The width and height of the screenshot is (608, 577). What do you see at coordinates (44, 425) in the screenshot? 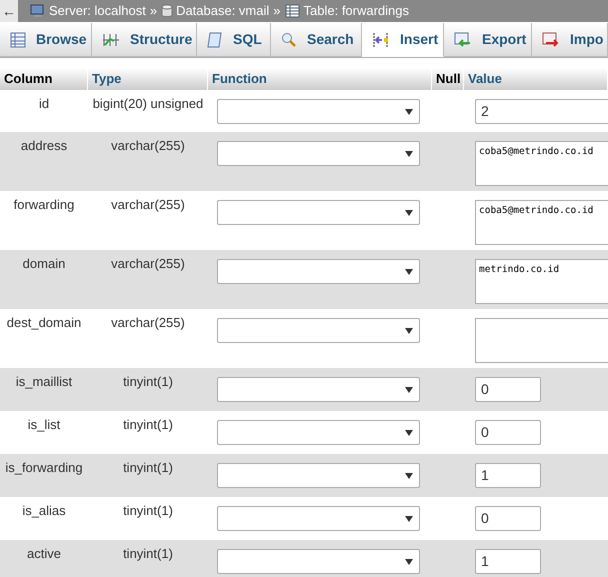
I see `column-name: is_list` at bounding box center [44, 425].